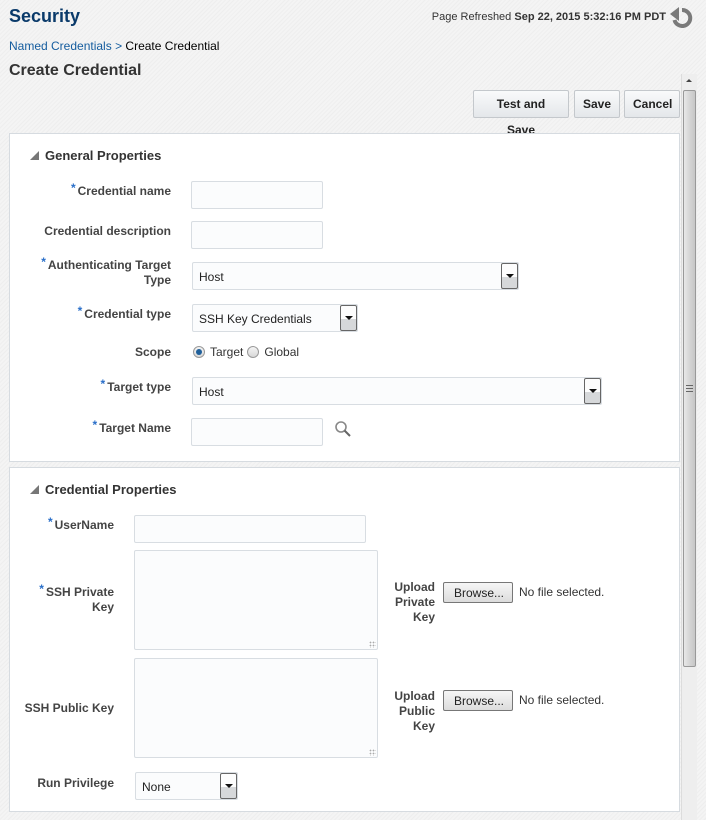 The height and width of the screenshot is (820, 706). What do you see at coordinates (414, 602) in the screenshot?
I see `upload-private-key-label: Upload Private Key` at bounding box center [414, 602].